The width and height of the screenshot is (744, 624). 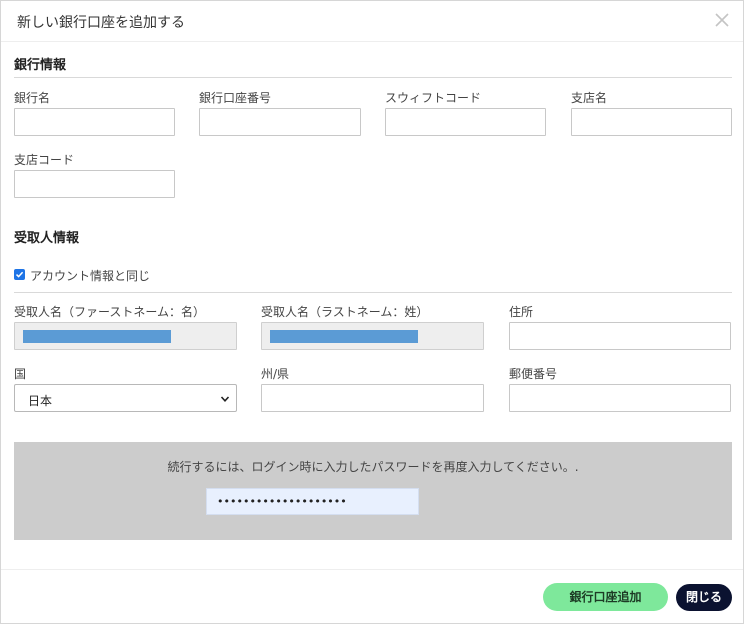 What do you see at coordinates (94, 122) in the screenshot?
I see `bank-name-input` at bounding box center [94, 122].